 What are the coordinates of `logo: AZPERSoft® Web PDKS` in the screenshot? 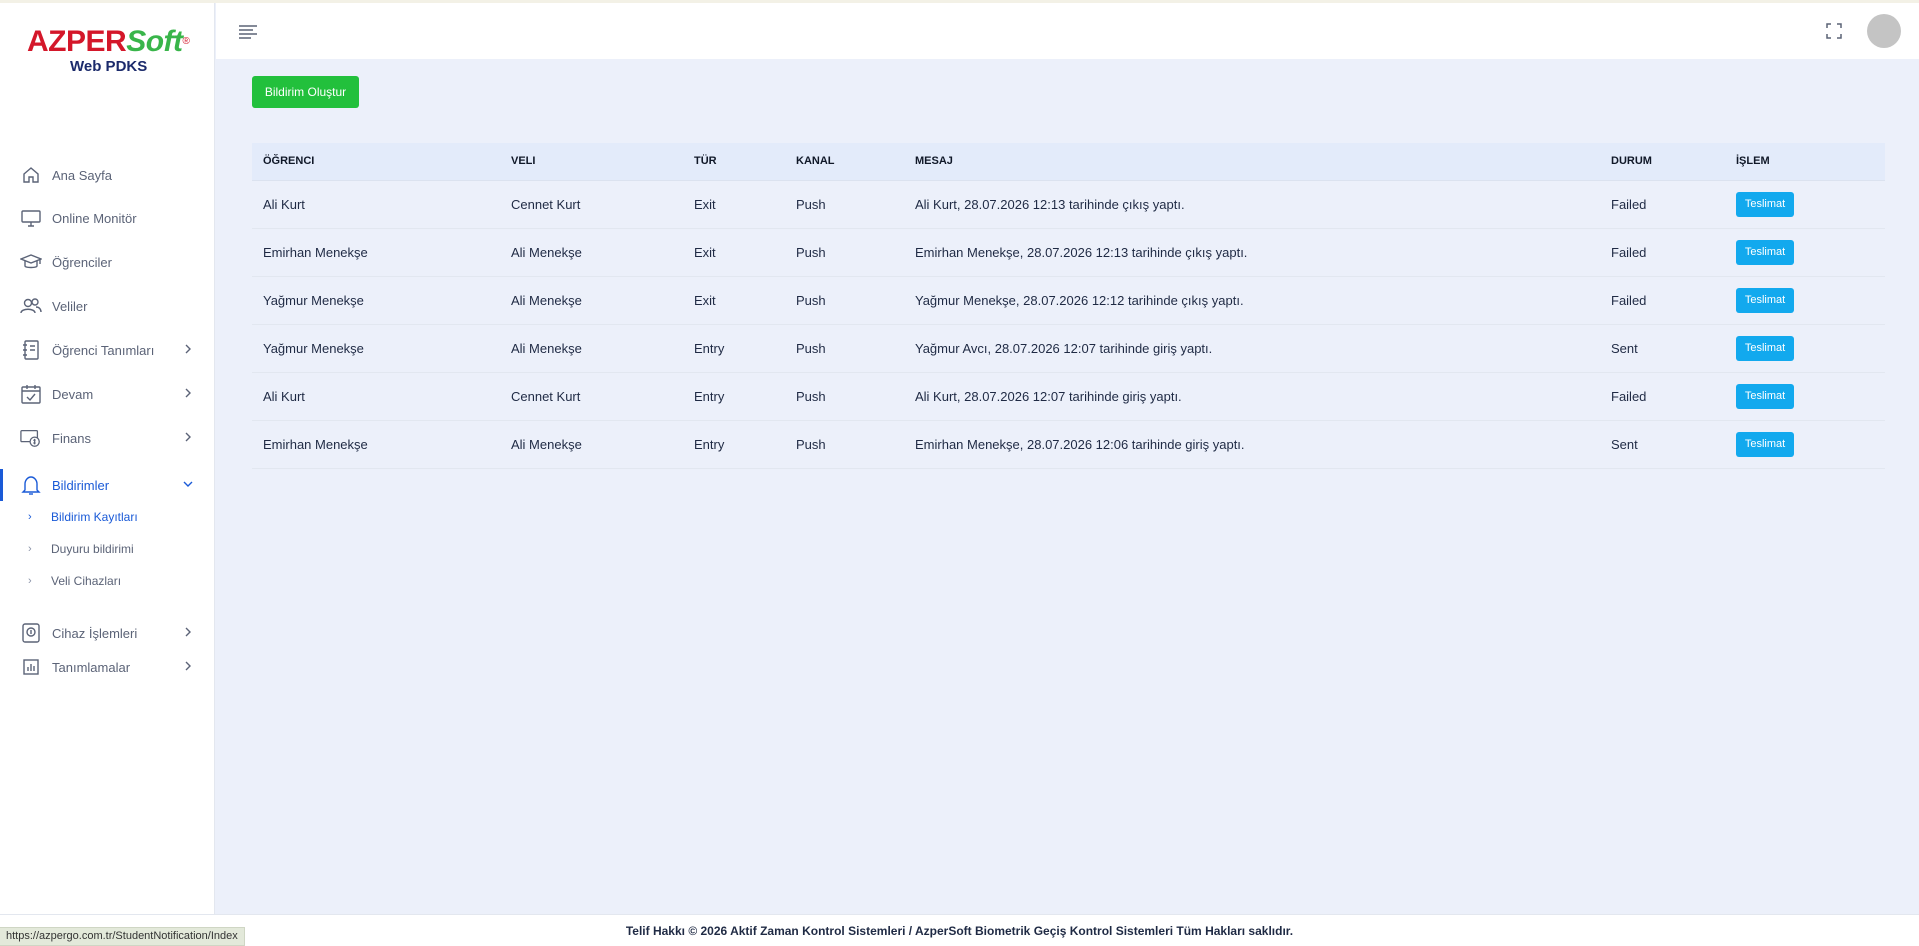 It's located at (112, 55).